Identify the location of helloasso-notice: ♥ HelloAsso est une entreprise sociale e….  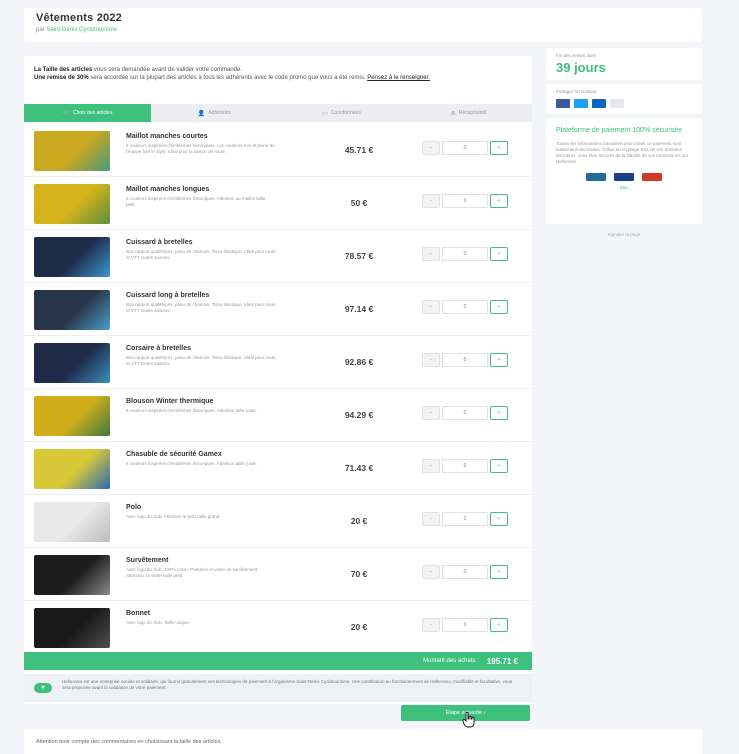
(278, 688).